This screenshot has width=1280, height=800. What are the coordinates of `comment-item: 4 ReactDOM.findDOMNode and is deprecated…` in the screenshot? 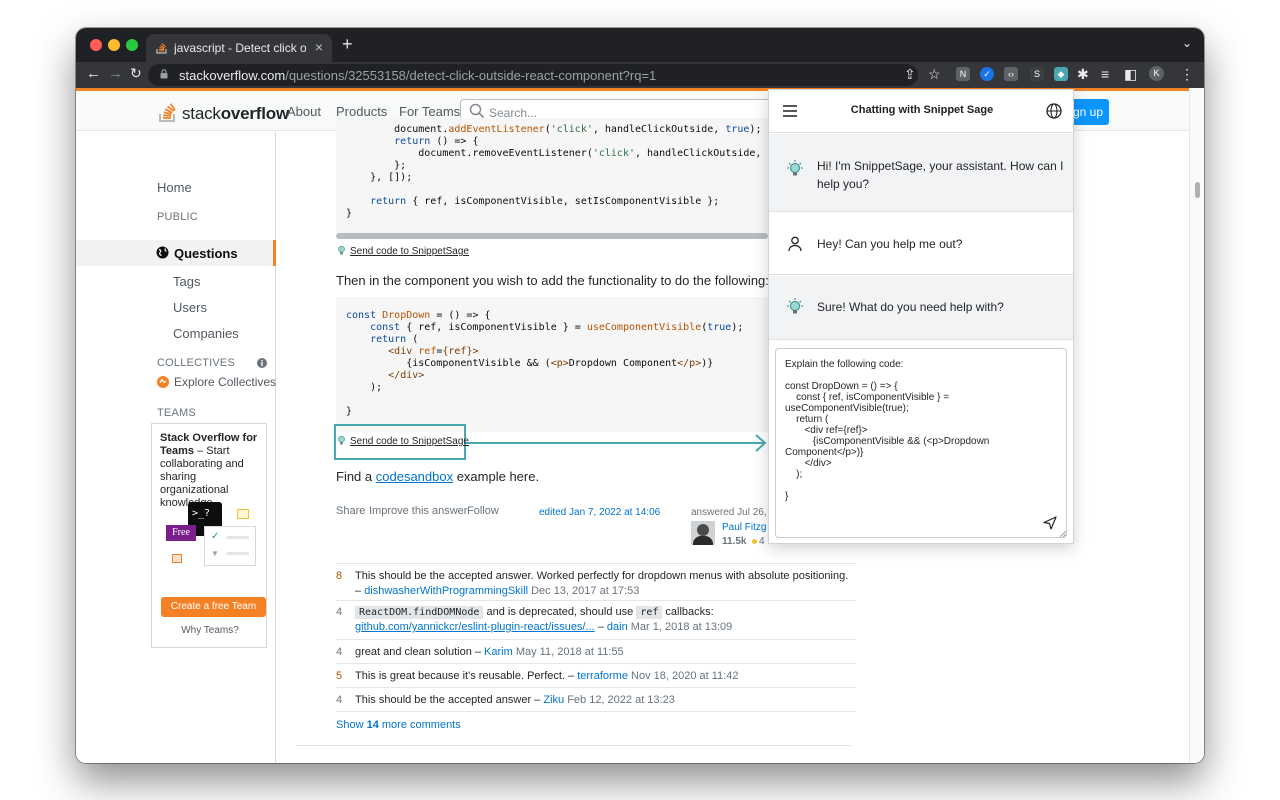 It's located at (534, 619).